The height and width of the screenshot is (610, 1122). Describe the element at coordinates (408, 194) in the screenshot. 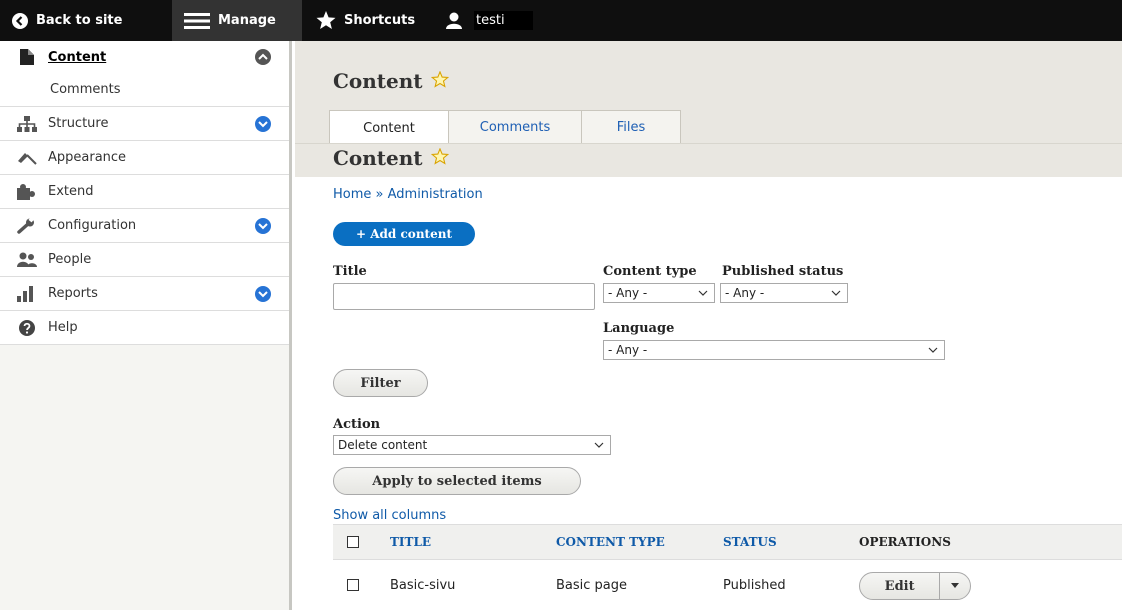

I see `breadcrumb: Home » Administration` at that location.